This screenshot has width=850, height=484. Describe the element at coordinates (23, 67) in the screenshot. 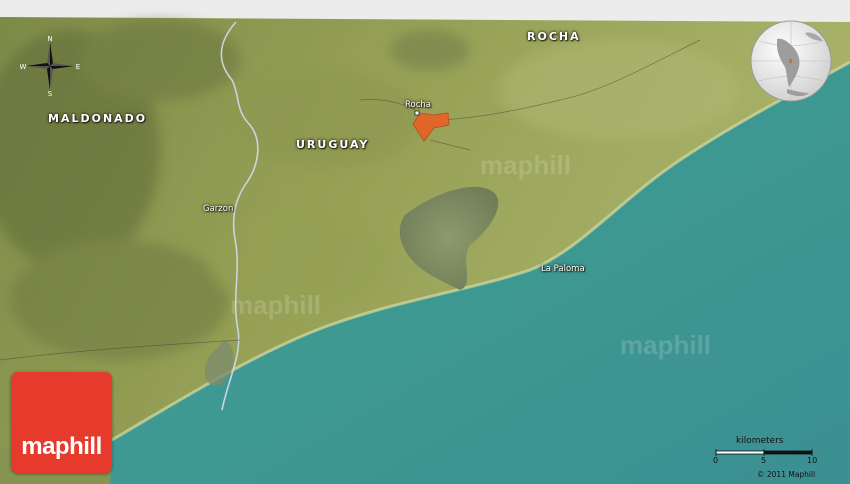

I see `compass-w: W` at that location.